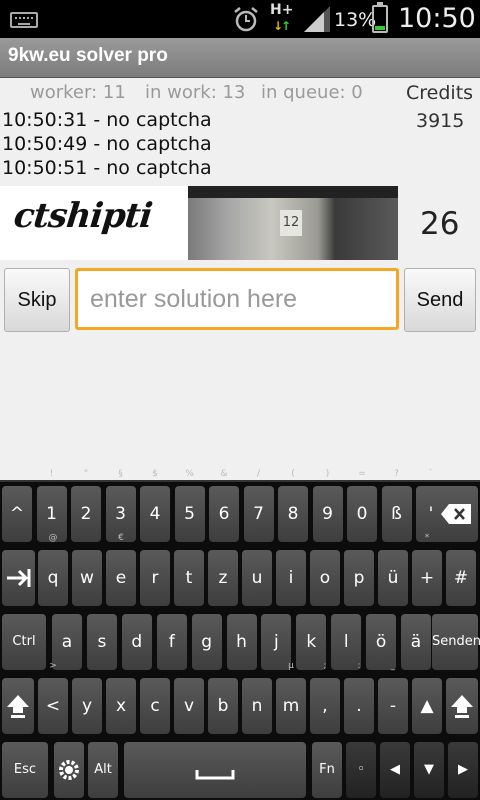  What do you see at coordinates (456, 642) in the screenshot?
I see `senden-key: Senden` at bounding box center [456, 642].